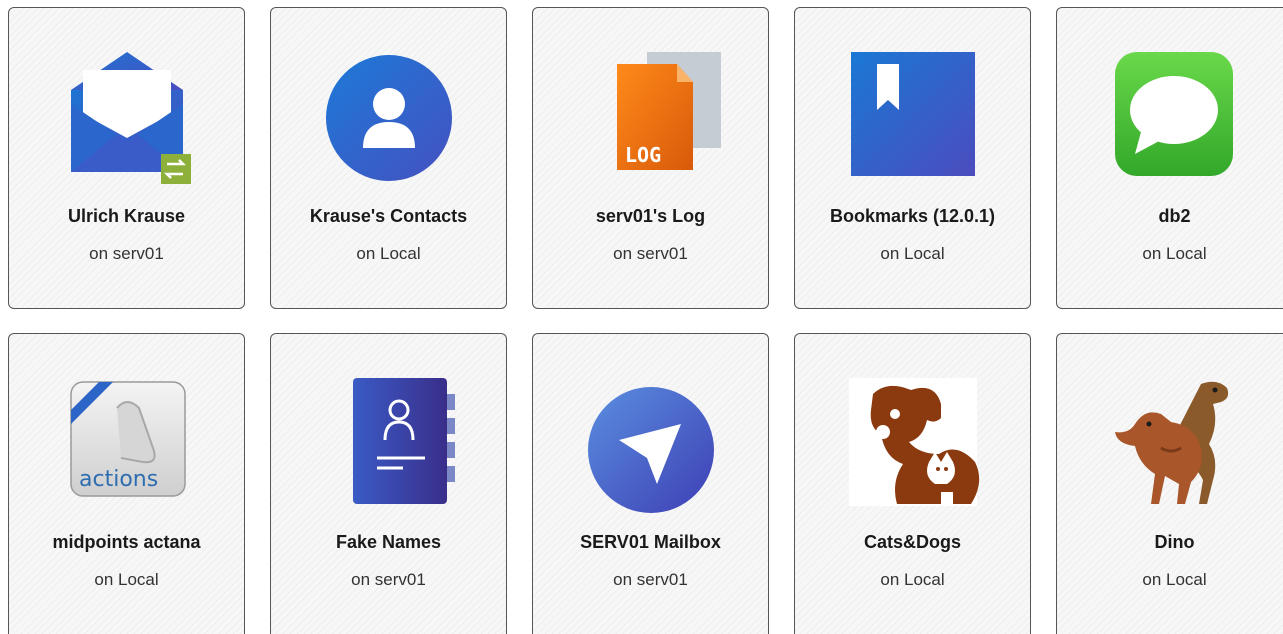  Describe the element at coordinates (388, 542) in the screenshot. I see `tile-title: Fake Names` at that location.